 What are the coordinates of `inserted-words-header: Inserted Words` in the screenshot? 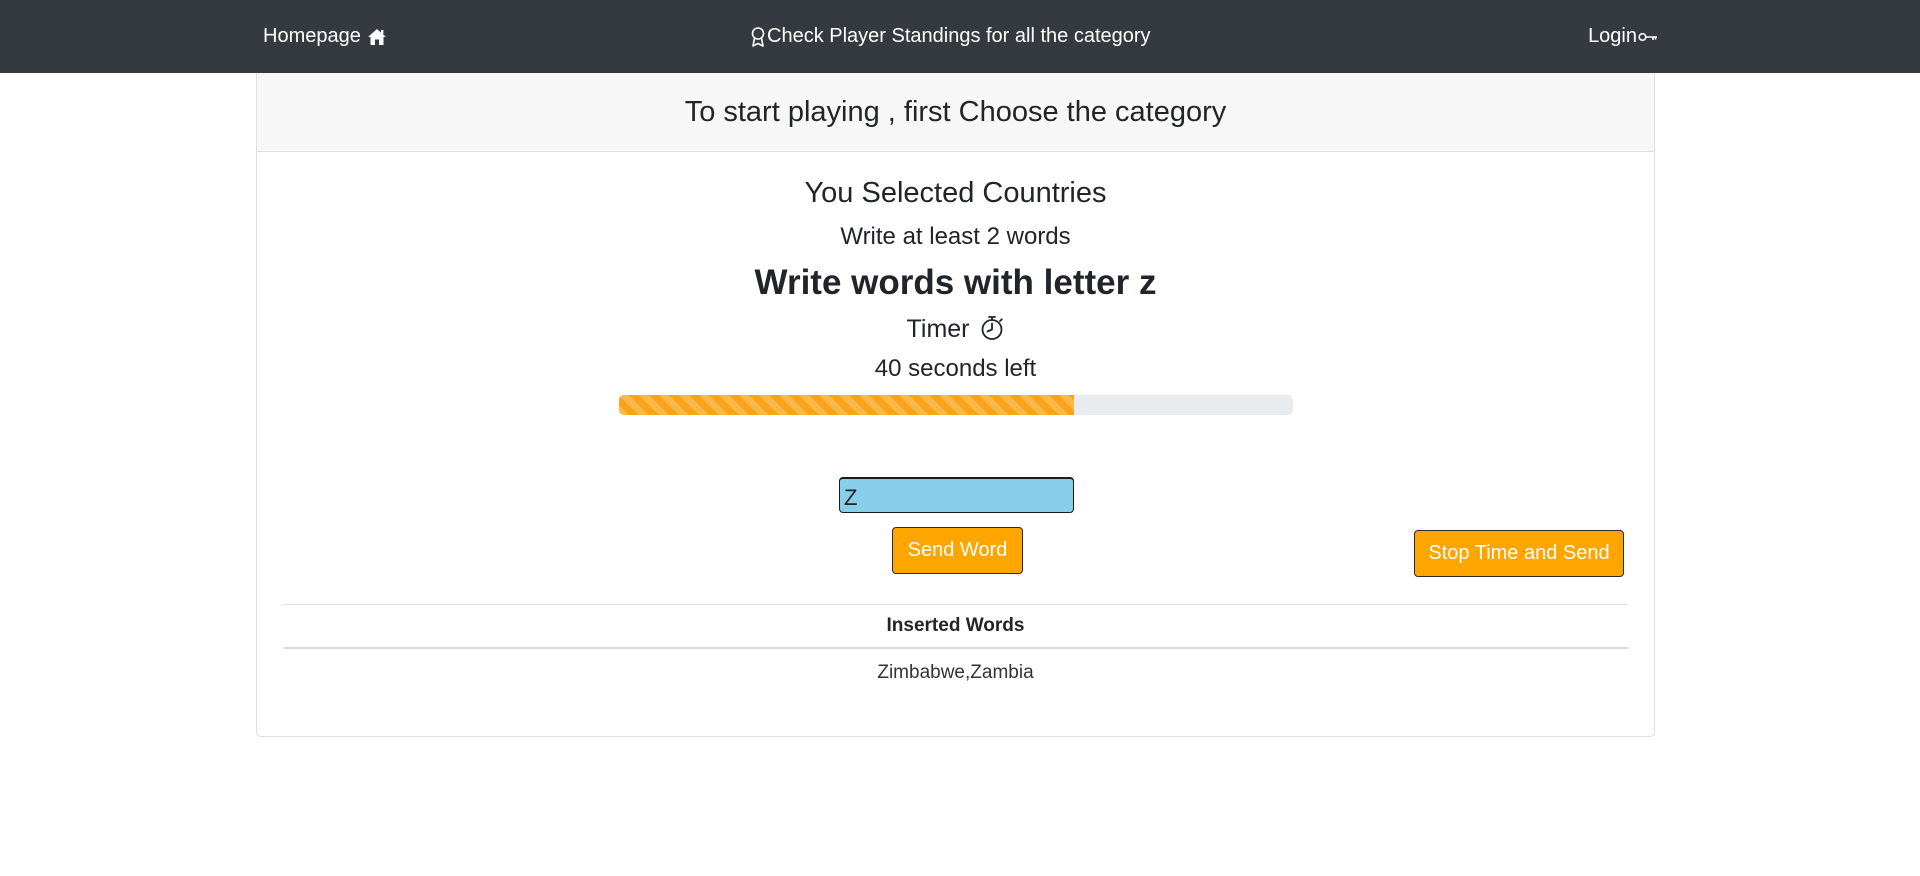 It's located at (955, 626).